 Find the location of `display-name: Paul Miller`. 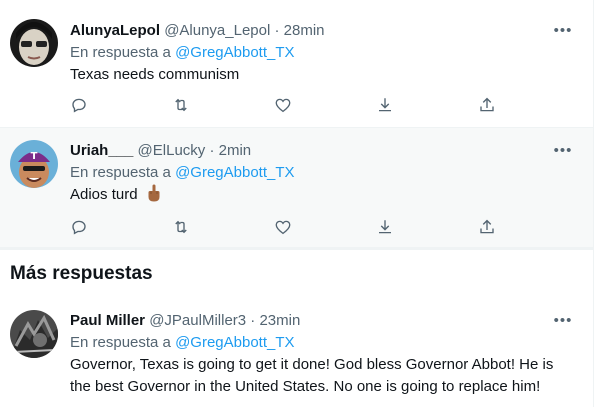

display-name: Paul Miller is located at coordinates (107, 320).